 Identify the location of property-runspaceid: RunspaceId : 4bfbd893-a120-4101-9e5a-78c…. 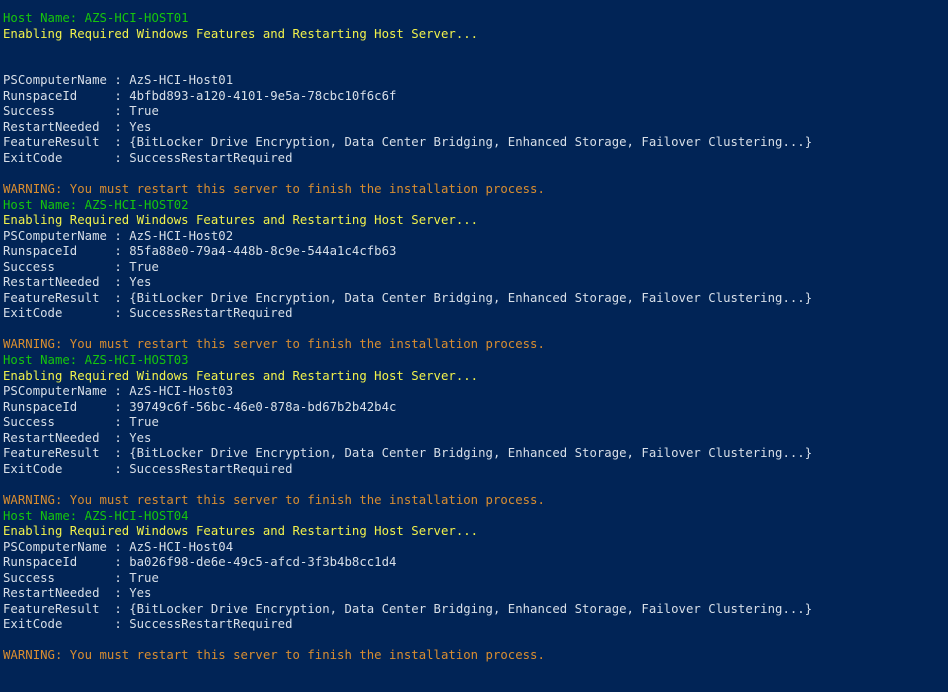
(200, 95).